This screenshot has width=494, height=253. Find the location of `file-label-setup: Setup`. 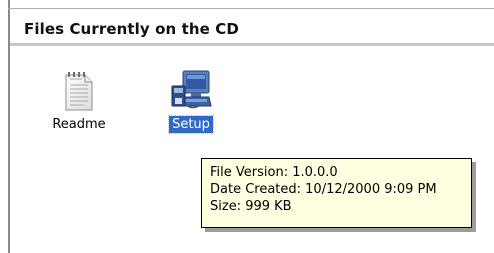

file-label-setup: Setup is located at coordinates (191, 124).